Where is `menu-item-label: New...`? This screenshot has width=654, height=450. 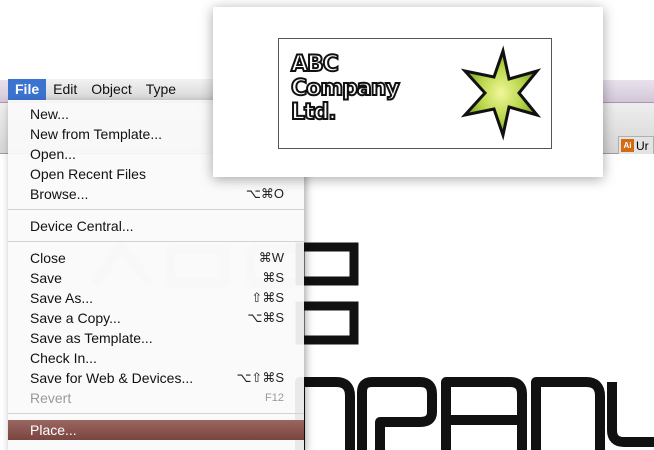
menu-item-label: New... is located at coordinates (49, 114).